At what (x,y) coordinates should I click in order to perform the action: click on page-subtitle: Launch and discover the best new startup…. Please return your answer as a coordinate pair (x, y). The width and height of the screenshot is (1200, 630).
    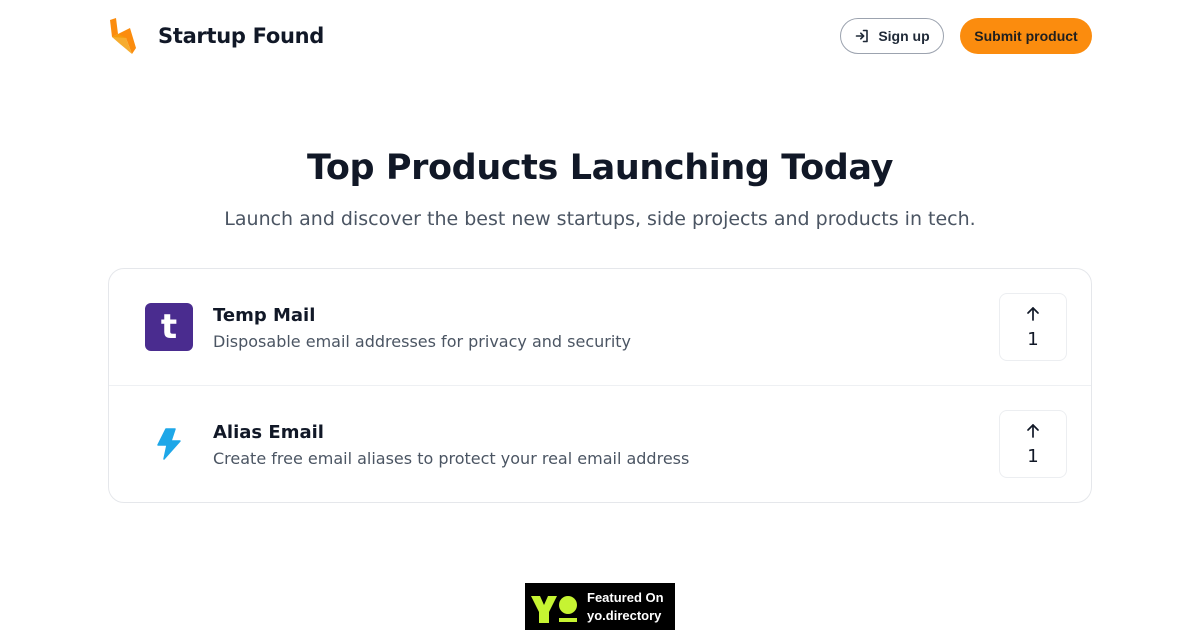
    Looking at the image, I should click on (600, 219).